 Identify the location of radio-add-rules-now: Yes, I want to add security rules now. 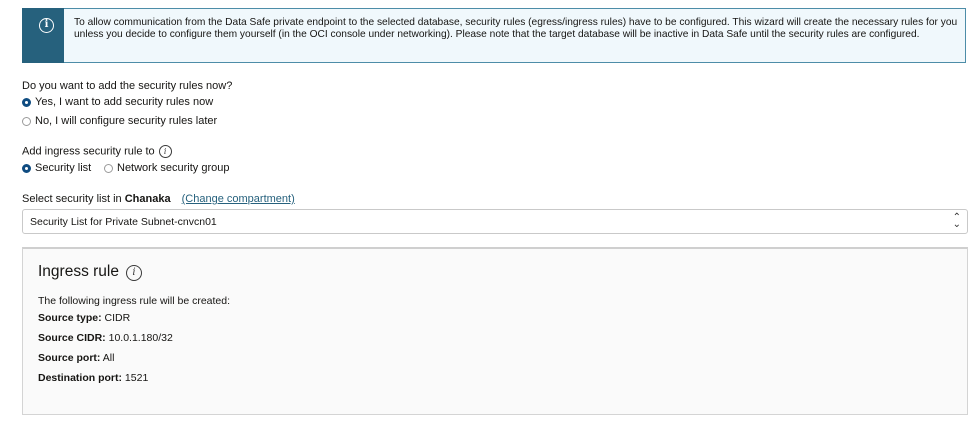
(117, 102).